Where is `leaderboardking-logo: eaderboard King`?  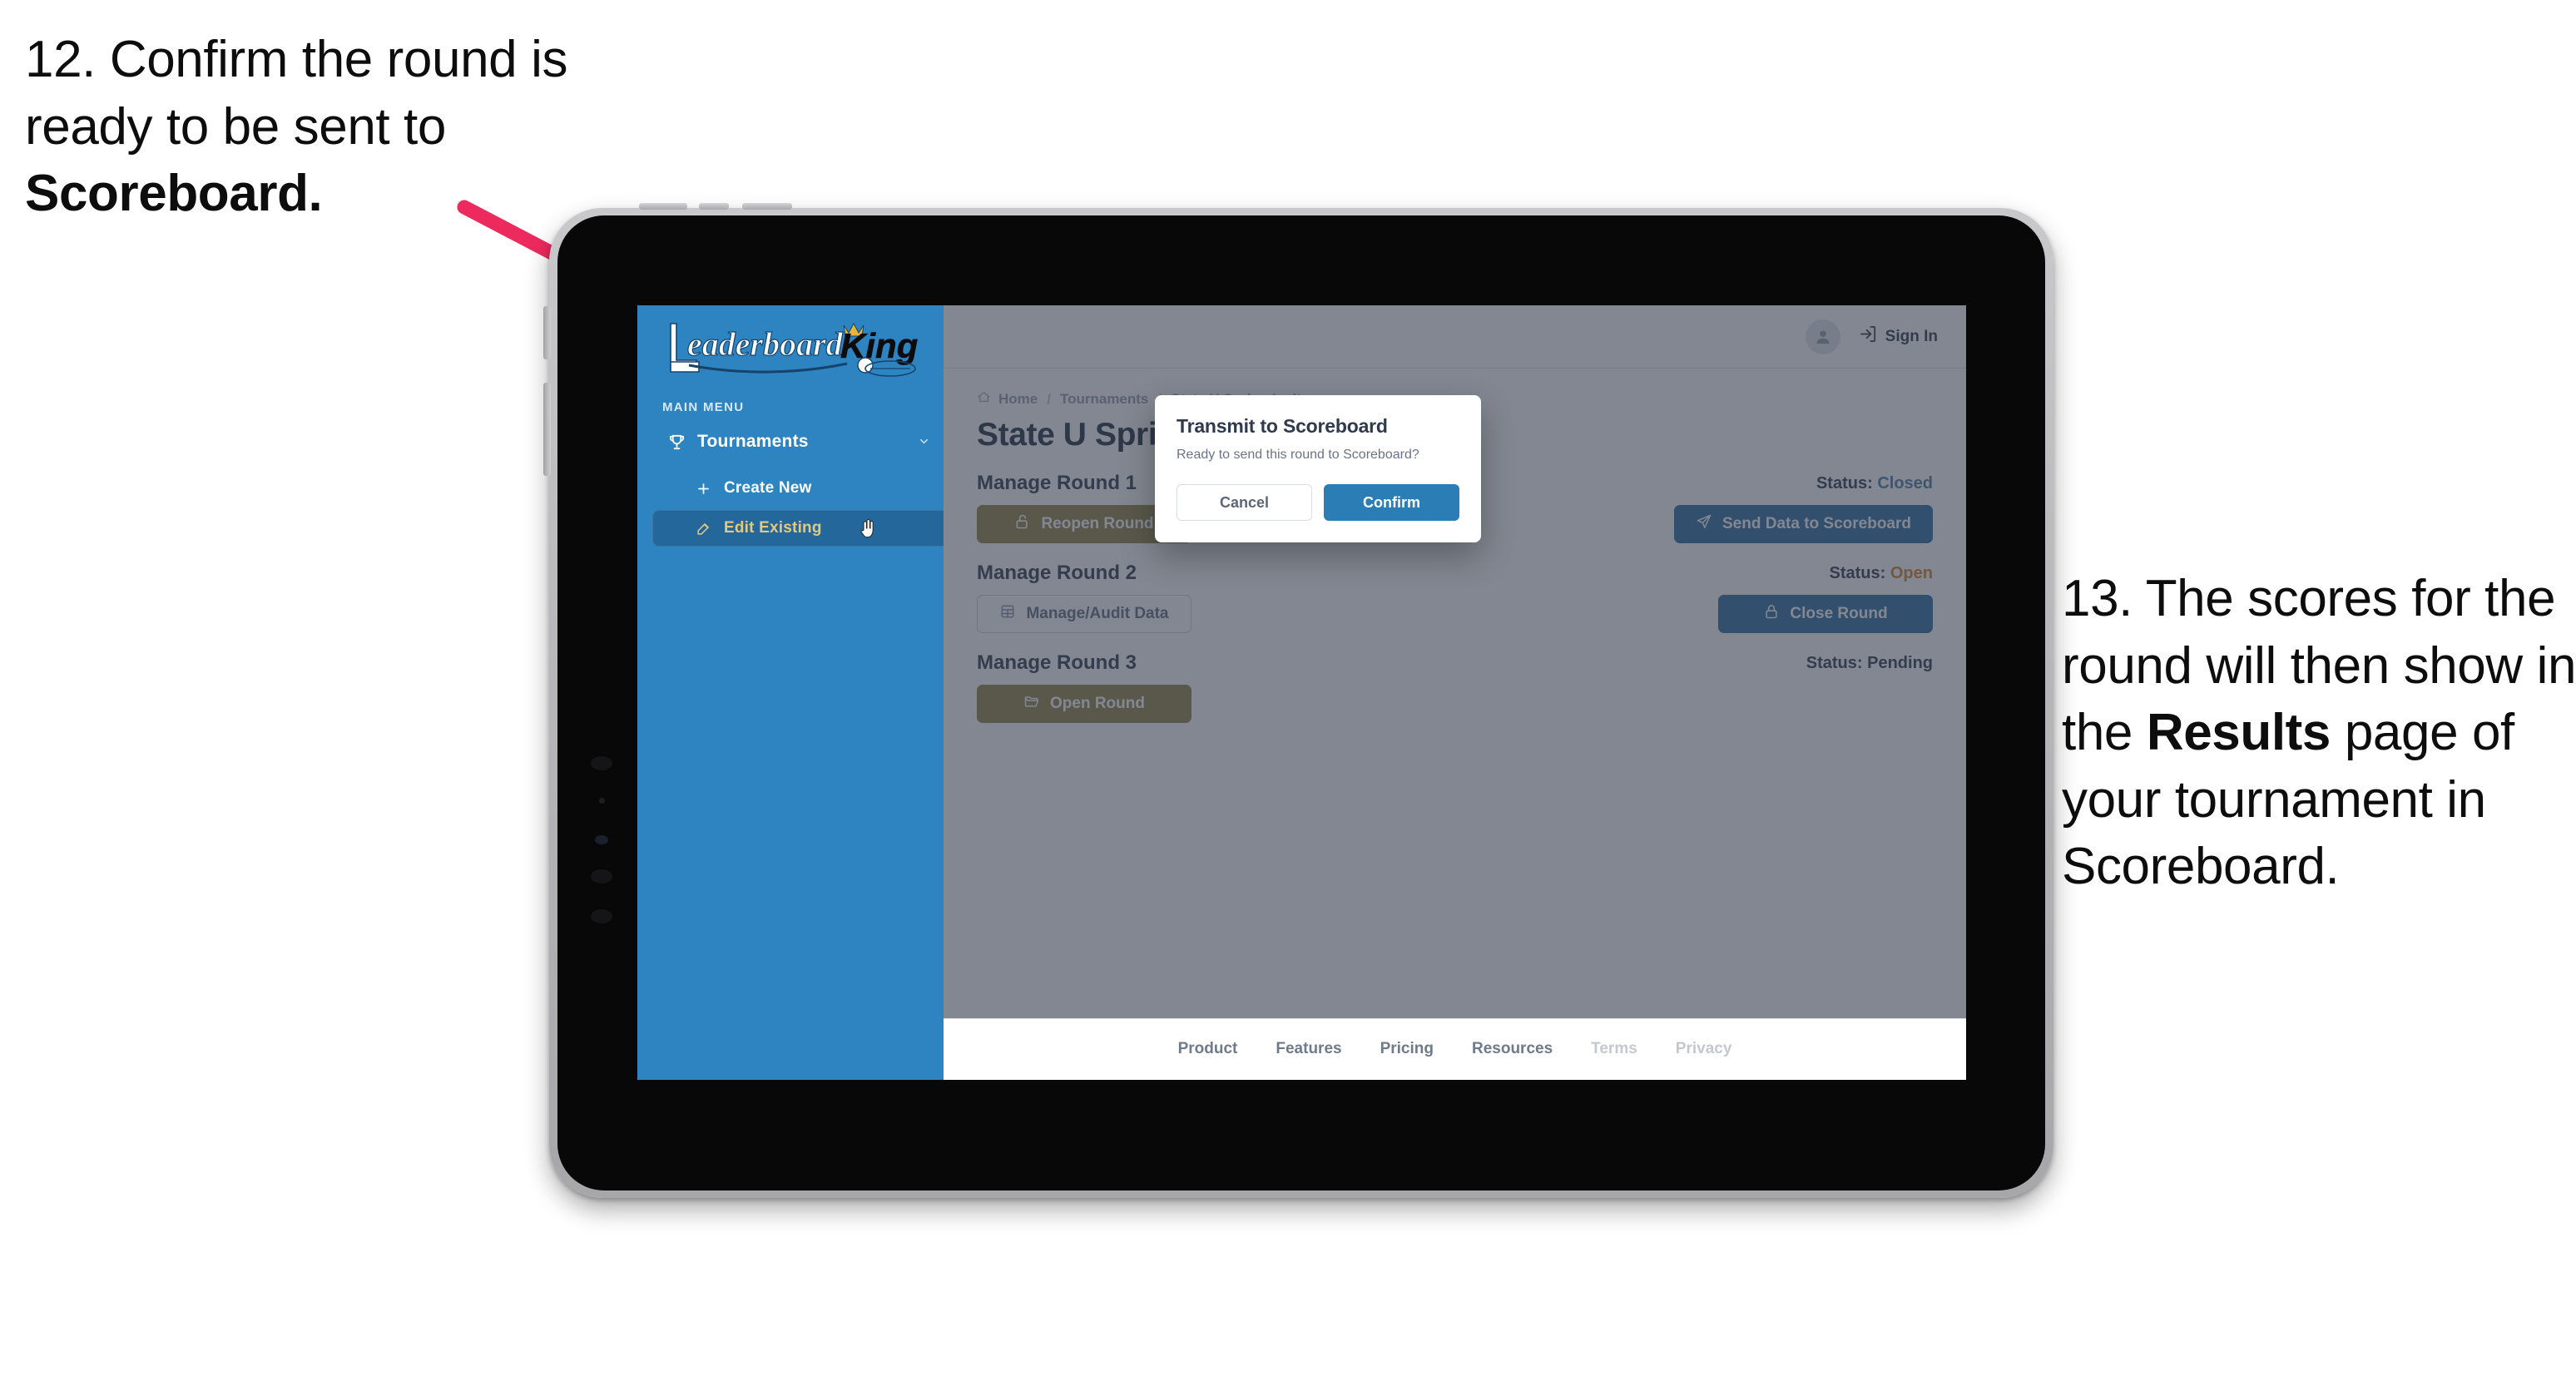 leaderboardking-logo: eaderboard King is located at coordinates (794, 350).